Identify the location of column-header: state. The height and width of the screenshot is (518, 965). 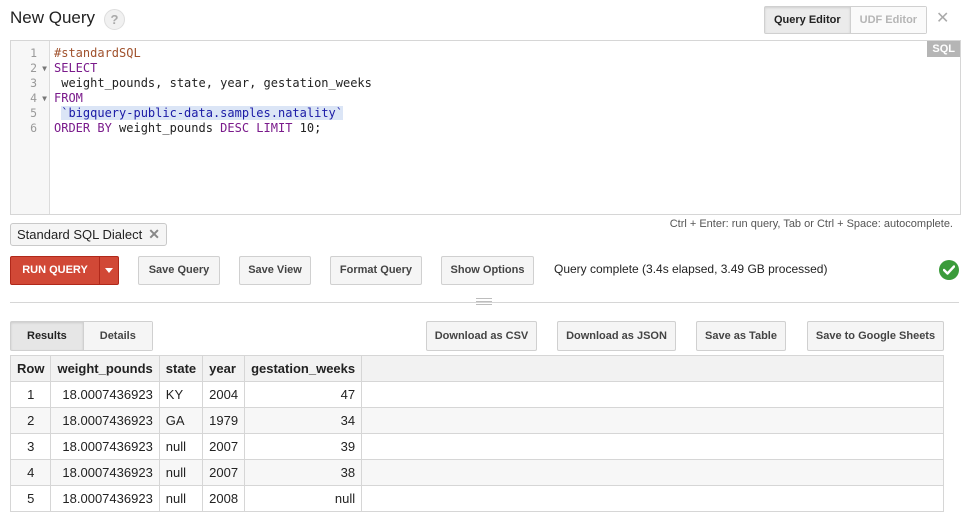
(181, 368).